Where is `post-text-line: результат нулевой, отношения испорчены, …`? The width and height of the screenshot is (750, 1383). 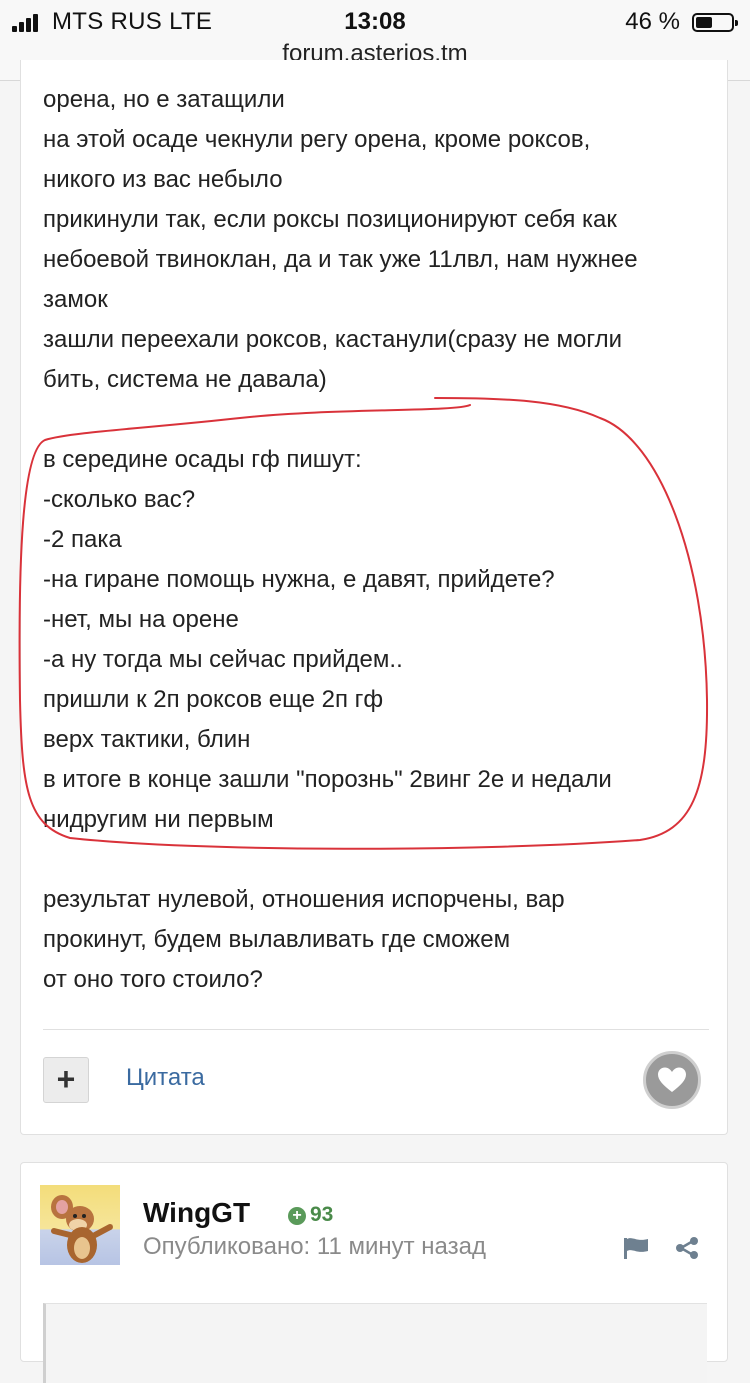 post-text-line: результат нулевой, отношения испорчены, … is located at coordinates (304, 899).